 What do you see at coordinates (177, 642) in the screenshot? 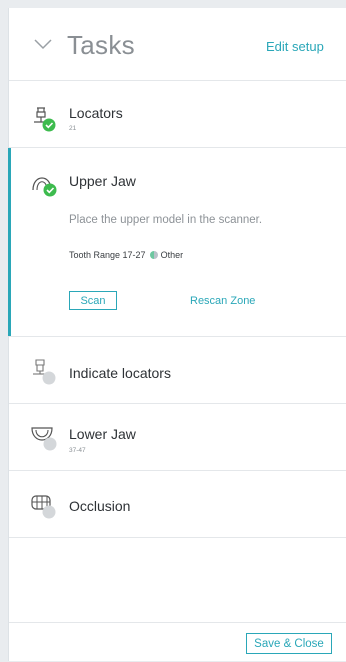
I see `panel-footer: Save & Close` at bounding box center [177, 642].